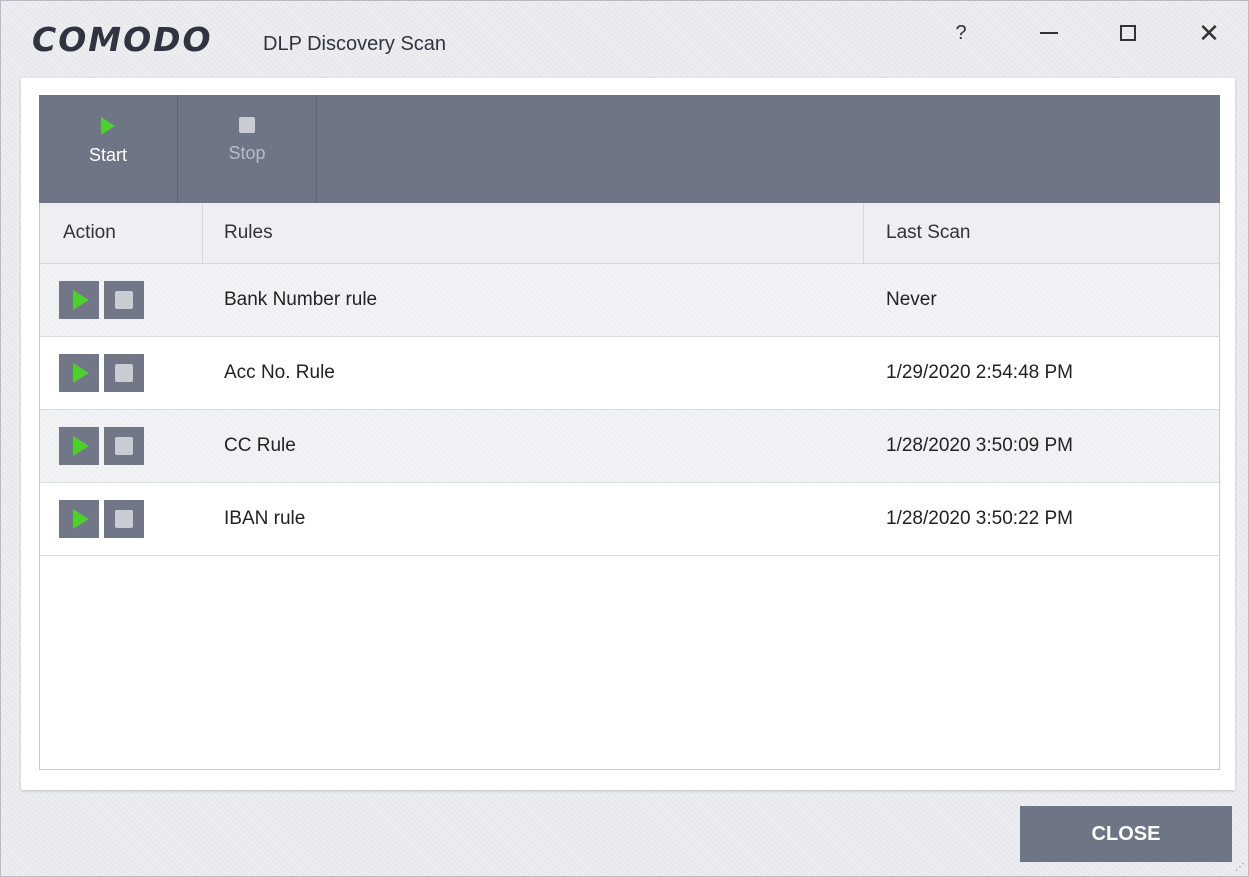 Image resolution: width=1249 pixels, height=877 pixels. Describe the element at coordinates (911, 299) in the screenshot. I see `last-scan: Never` at that location.